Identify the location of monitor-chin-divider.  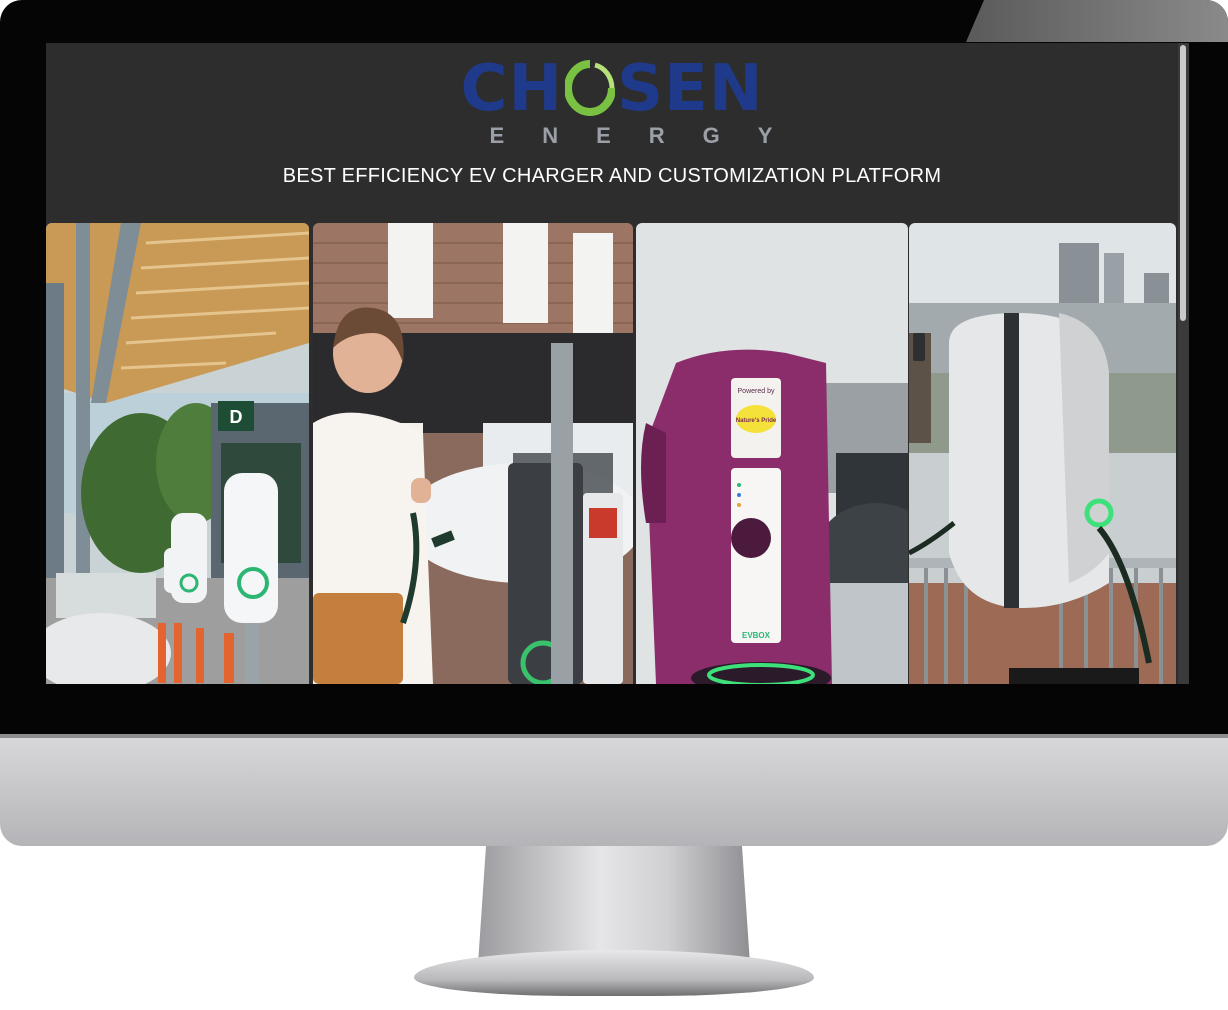
(614, 736).